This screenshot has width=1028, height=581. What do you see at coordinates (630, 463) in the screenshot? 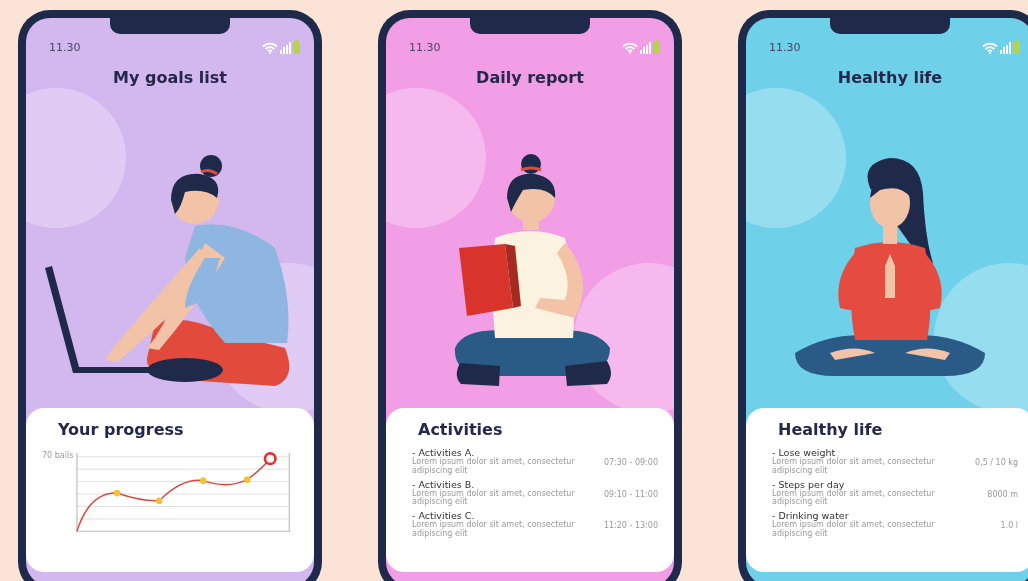
I see `item-value: 07:30 - 09:00` at bounding box center [630, 463].